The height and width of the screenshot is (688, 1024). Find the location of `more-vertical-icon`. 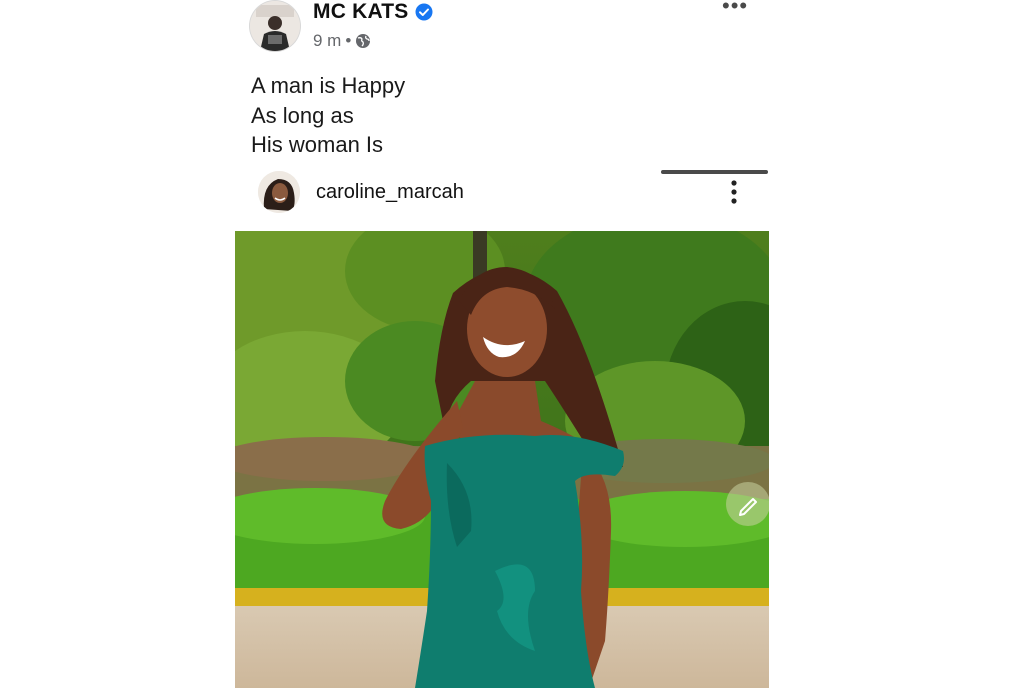

more-vertical-icon is located at coordinates (734, 193).